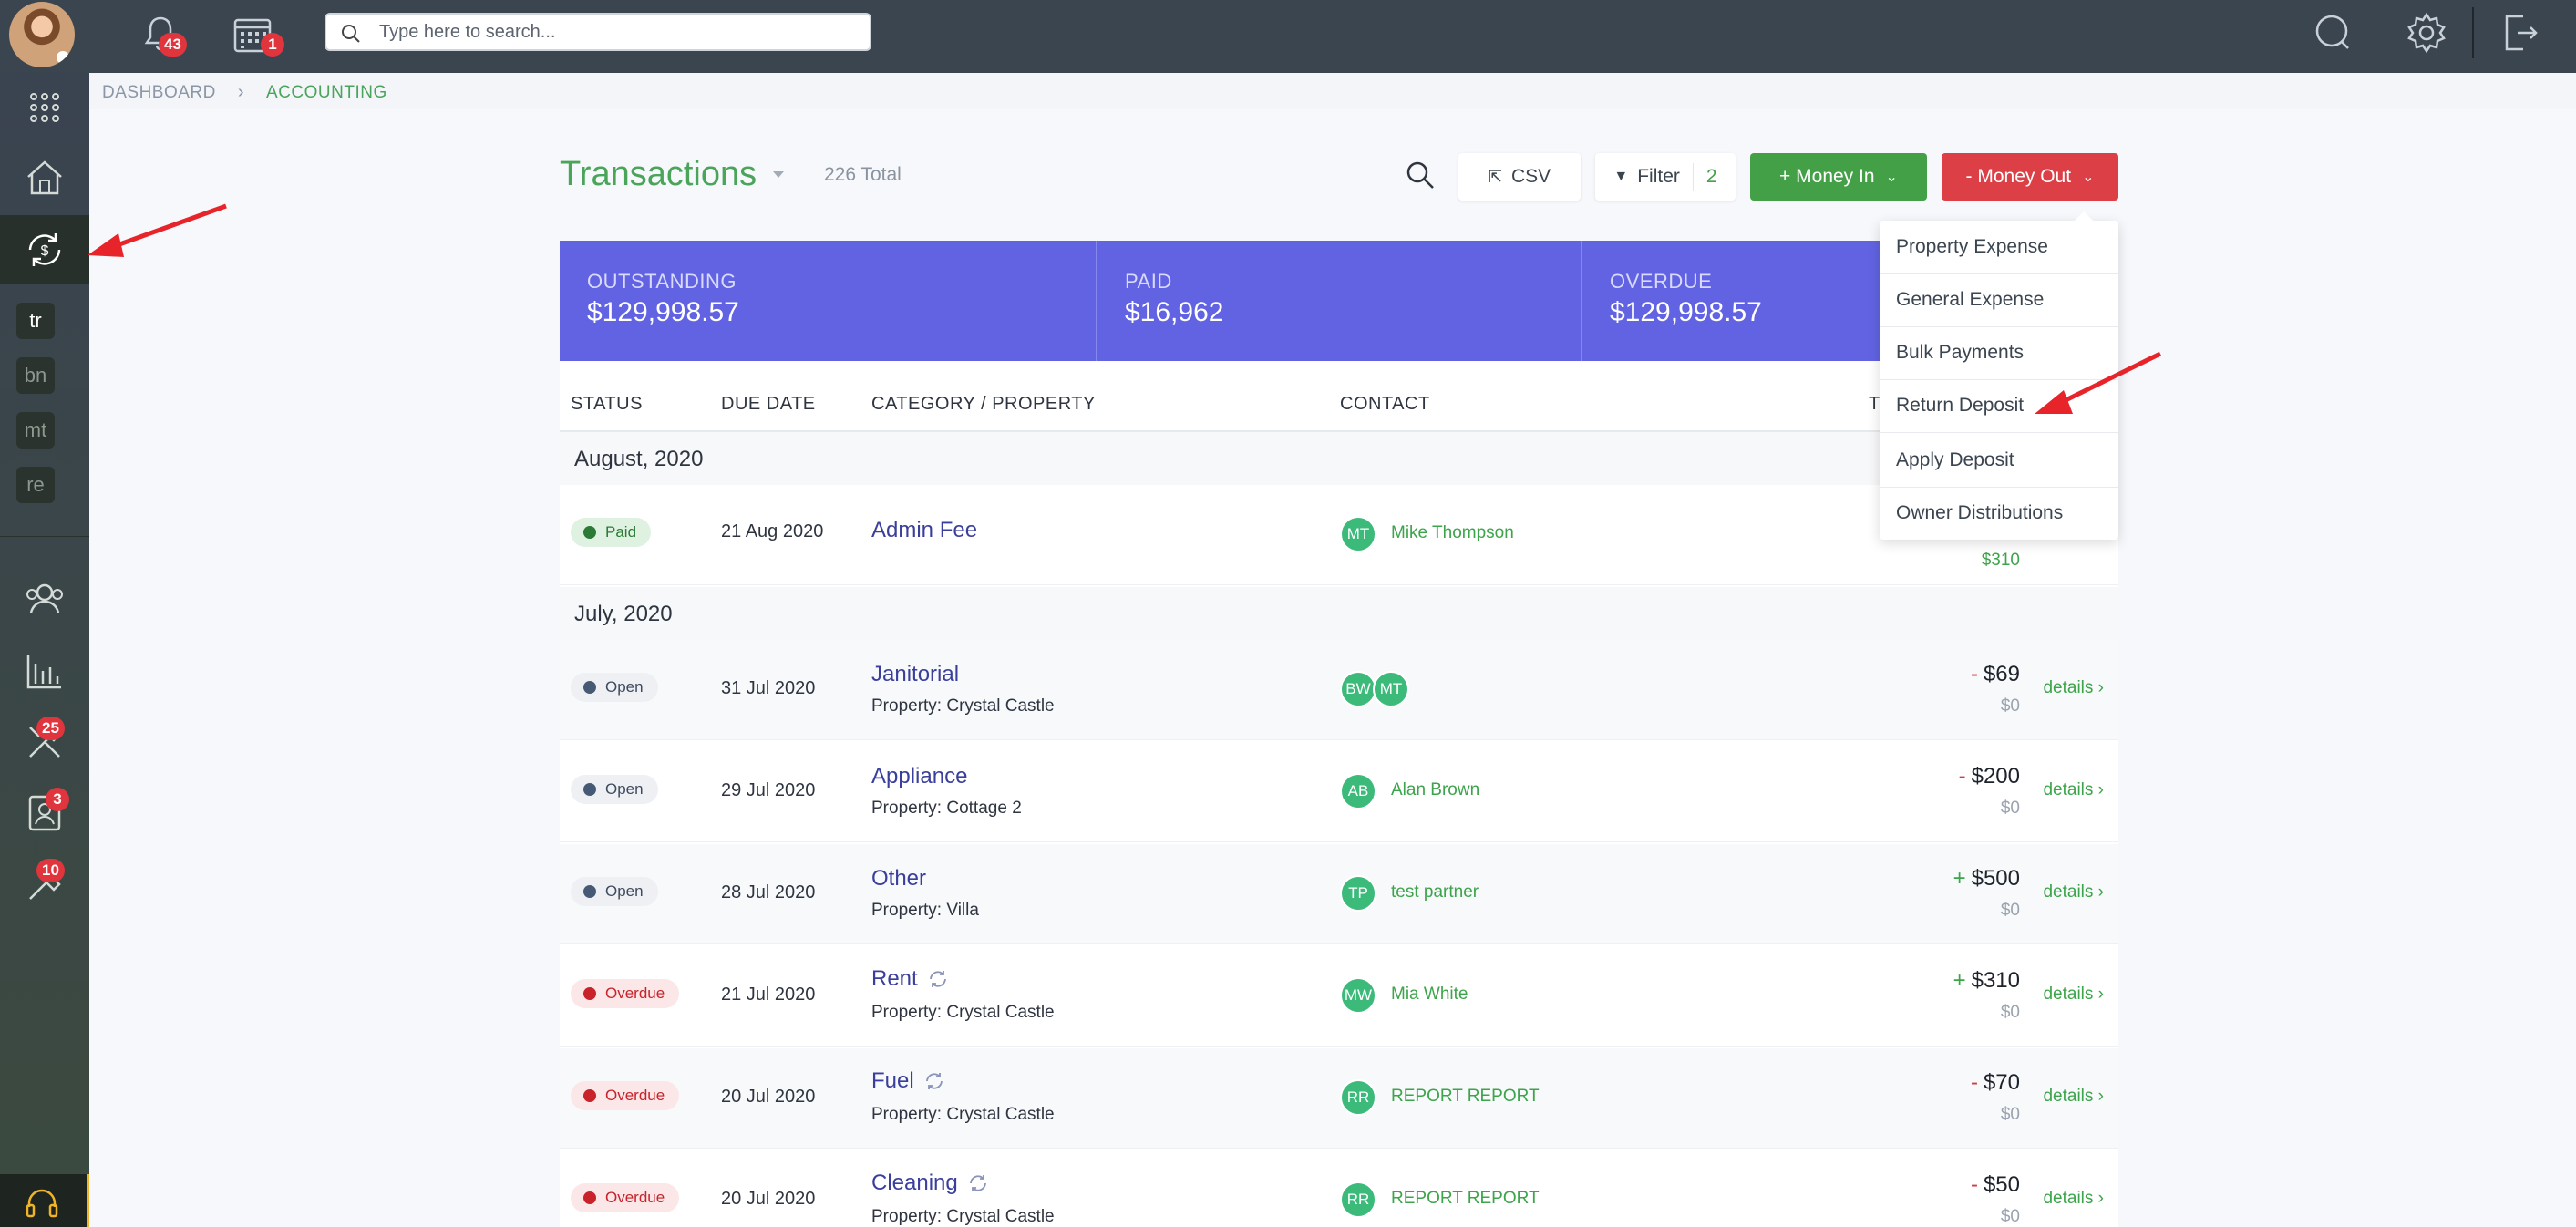 This screenshot has height=1227, width=2576. I want to click on csv-export-button: ⇱ CSV, so click(1519, 177).